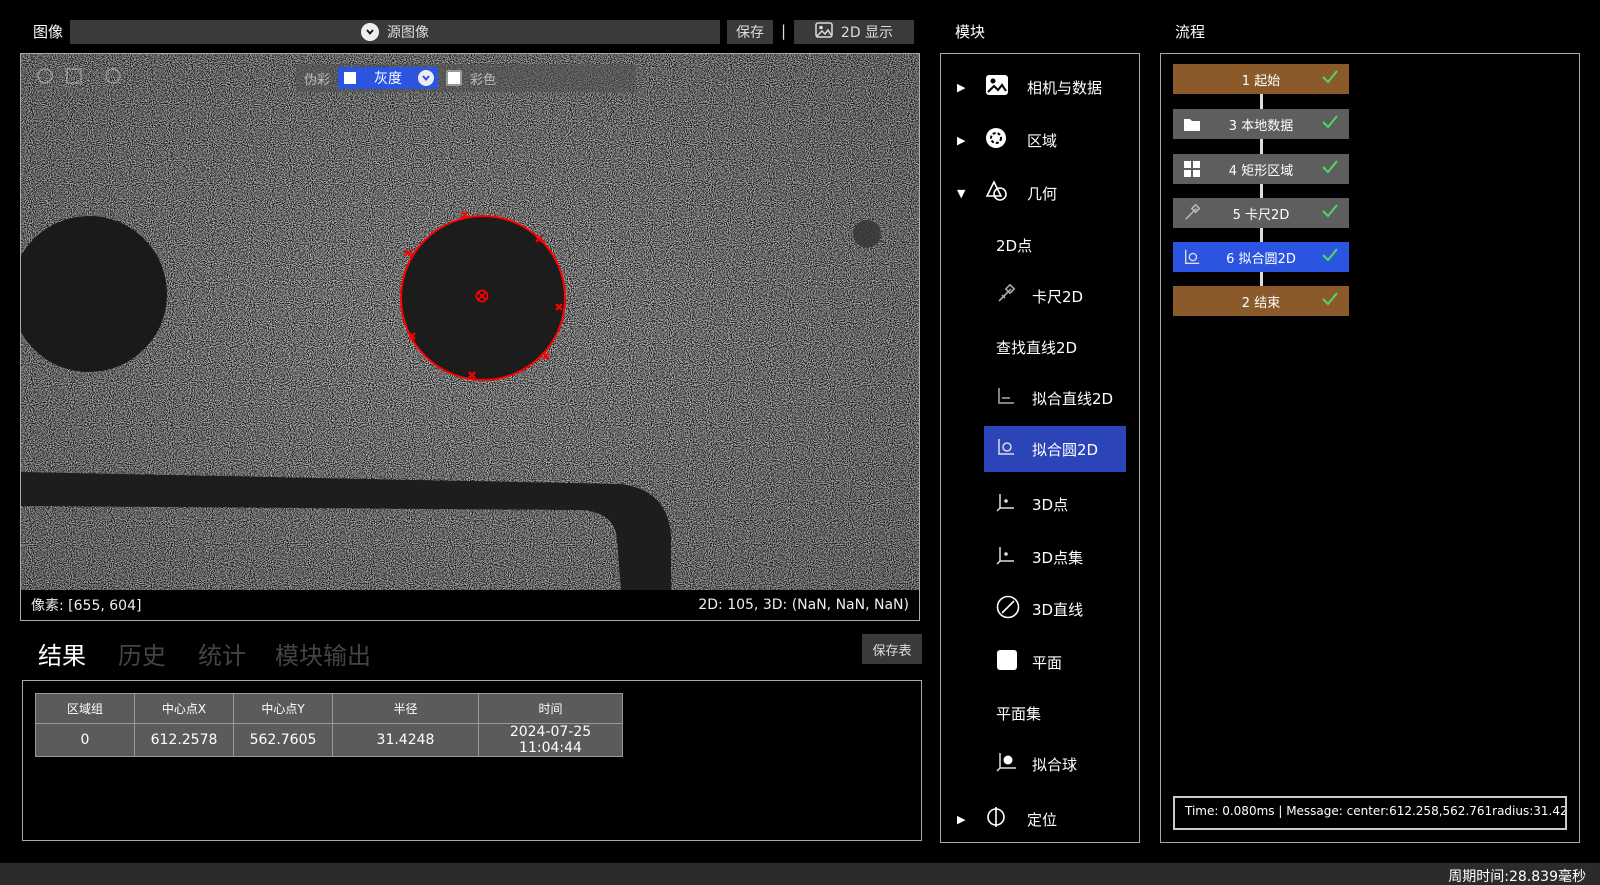 This screenshot has width=1600, height=885. What do you see at coordinates (550, 740) in the screenshot?
I see `table-cell: 2024-07-25 11:04:44` at bounding box center [550, 740].